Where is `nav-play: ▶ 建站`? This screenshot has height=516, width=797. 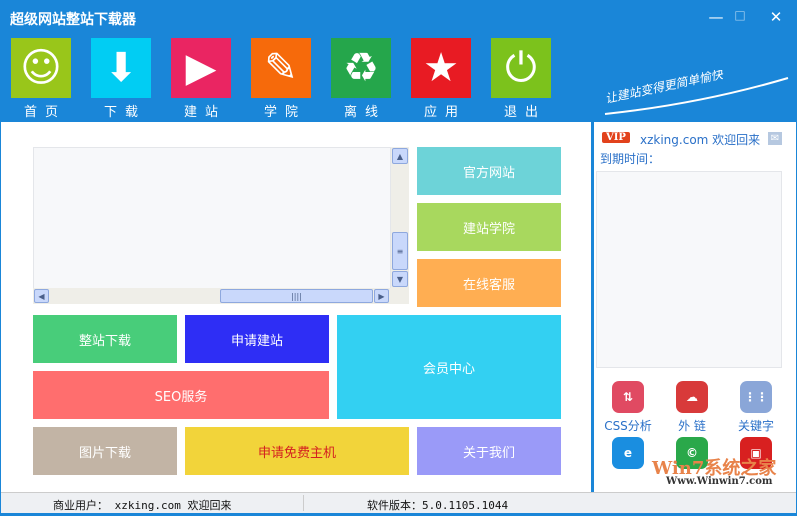 nav-play: ▶ 建站 is located at coordinates (201, 79).